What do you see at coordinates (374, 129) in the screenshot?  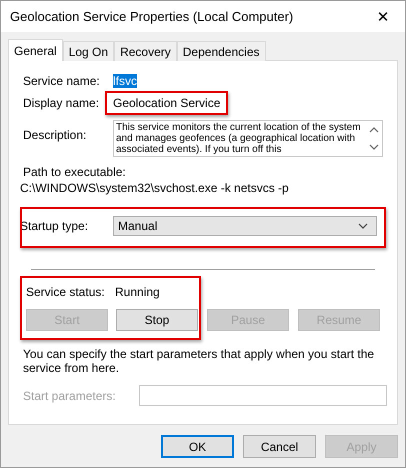 I see `scroll-up-icon` at bounding box center [374, 129].